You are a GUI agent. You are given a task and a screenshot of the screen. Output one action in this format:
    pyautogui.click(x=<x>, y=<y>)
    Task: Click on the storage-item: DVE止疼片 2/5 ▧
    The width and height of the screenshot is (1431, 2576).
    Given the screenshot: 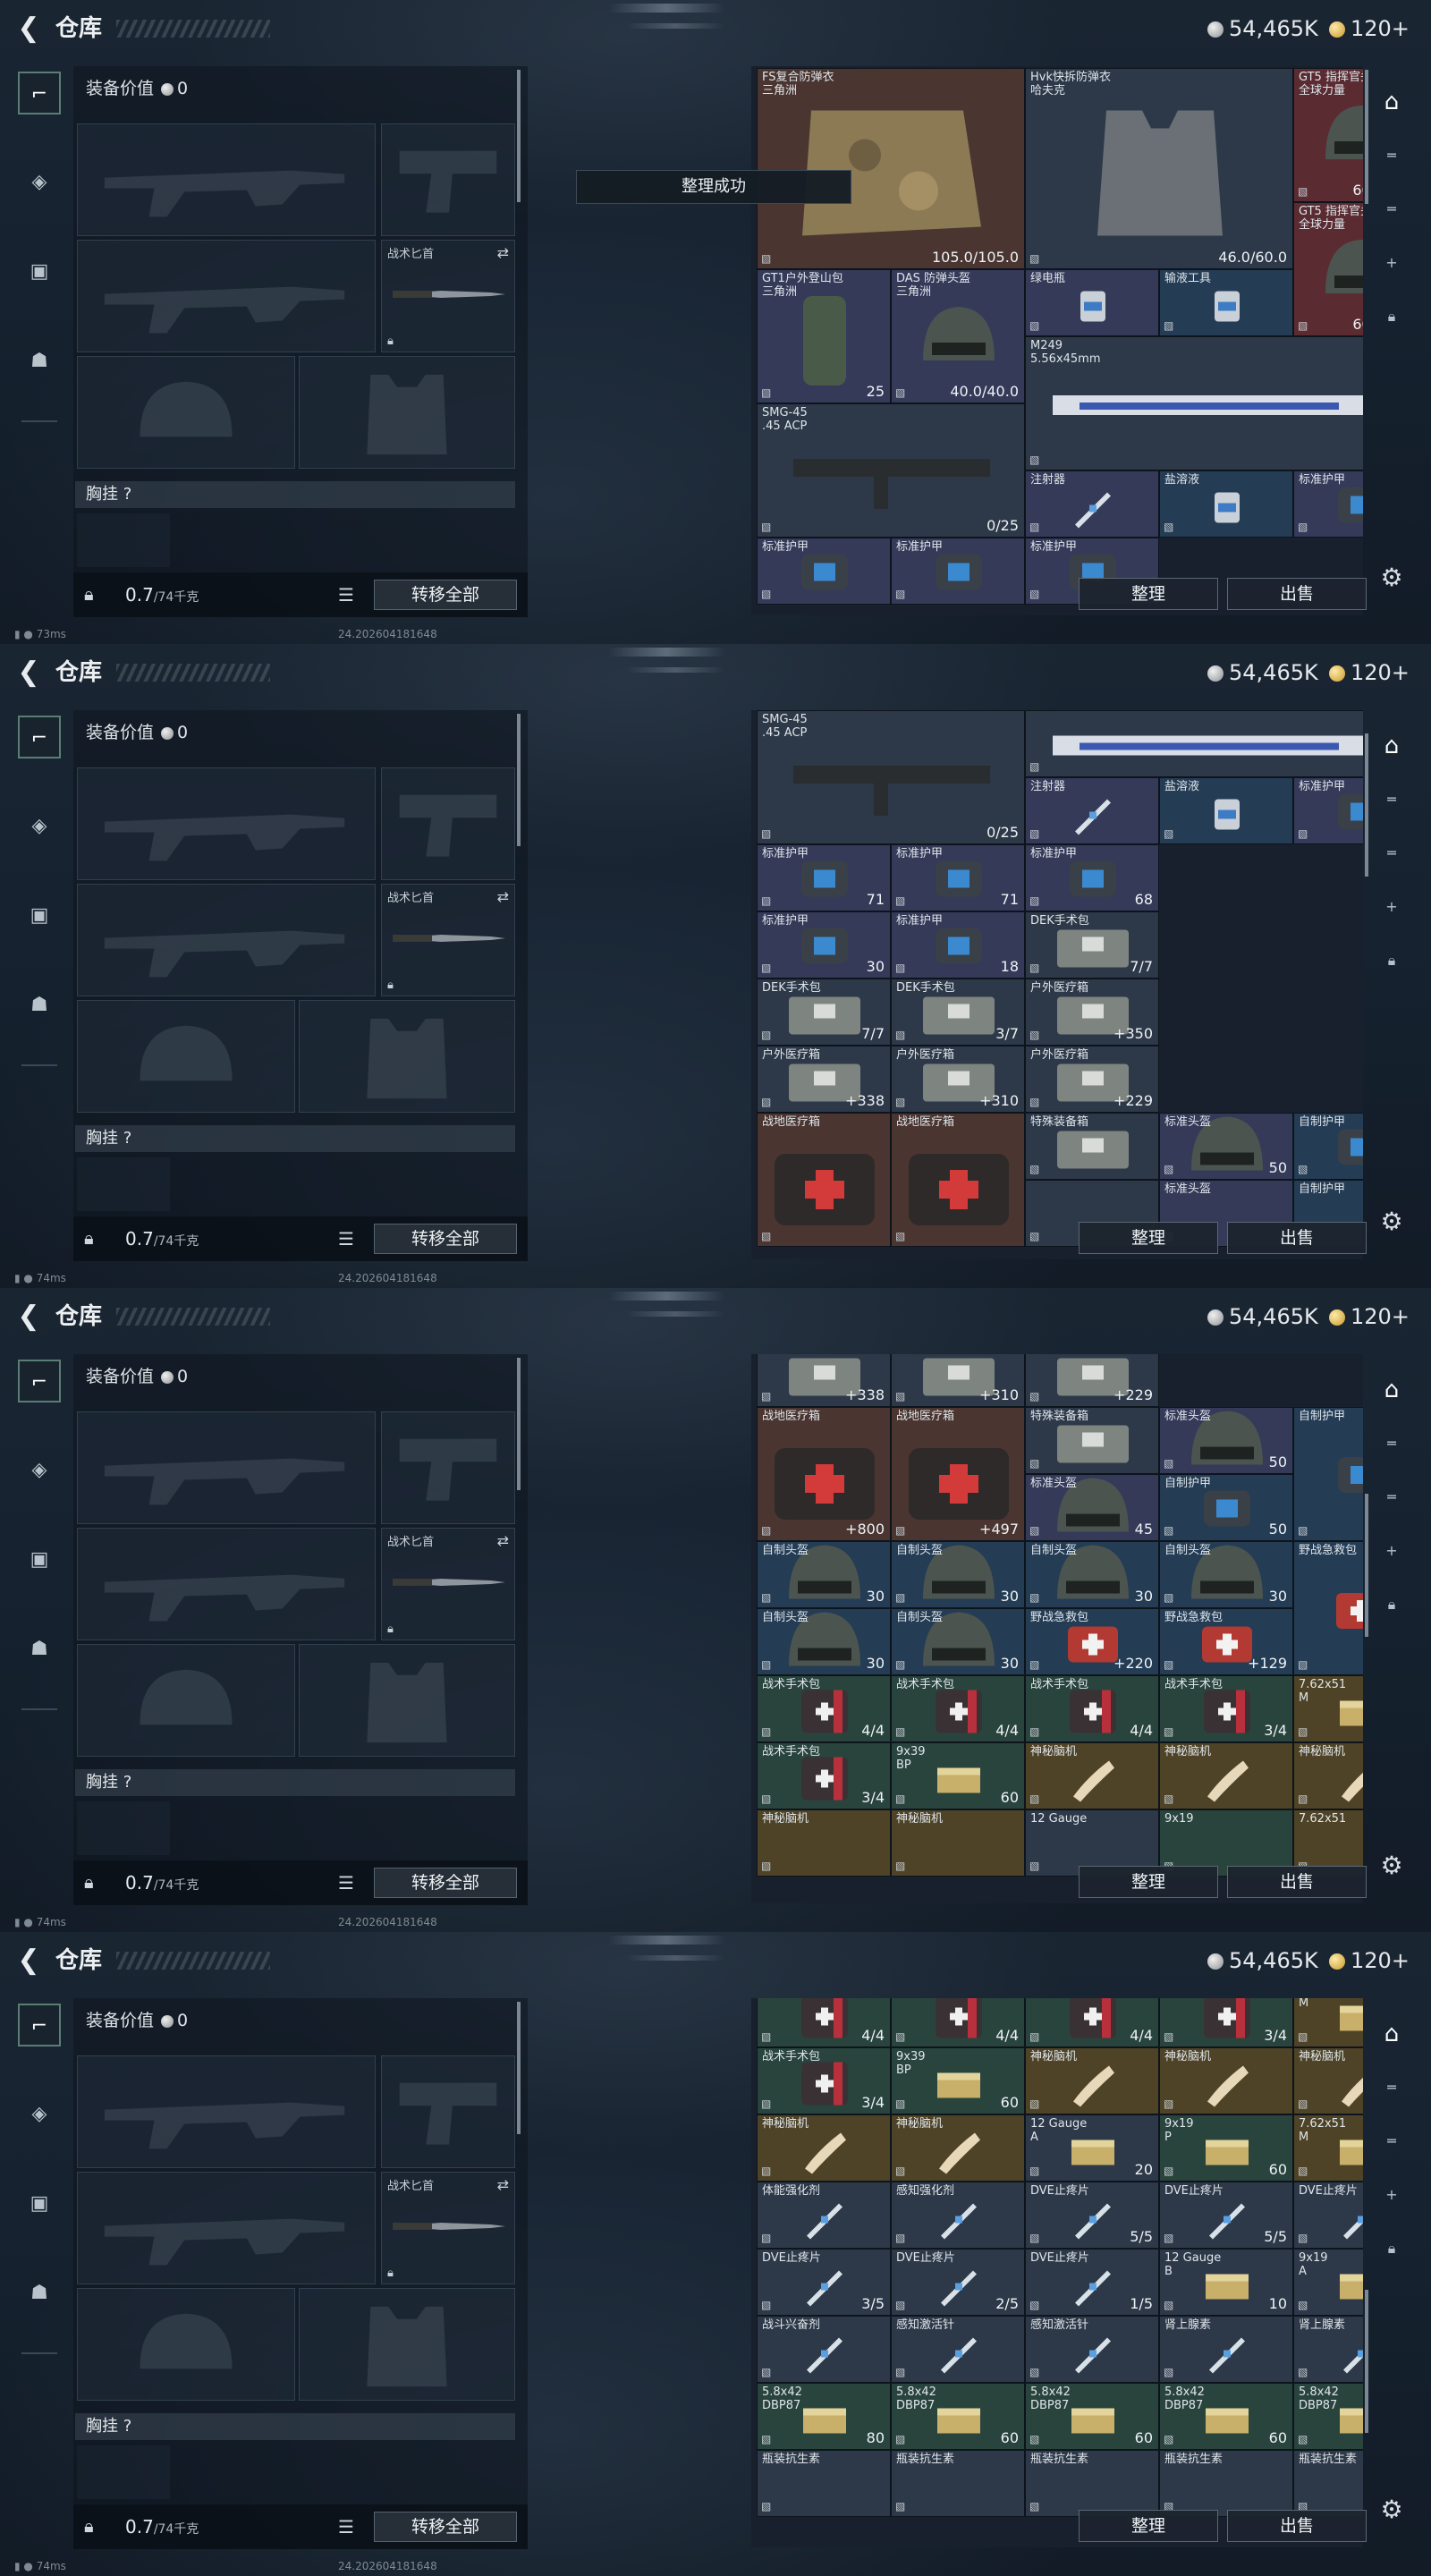 What is the action you would take?
    pyautogui.click(x=958, y=2282)
    